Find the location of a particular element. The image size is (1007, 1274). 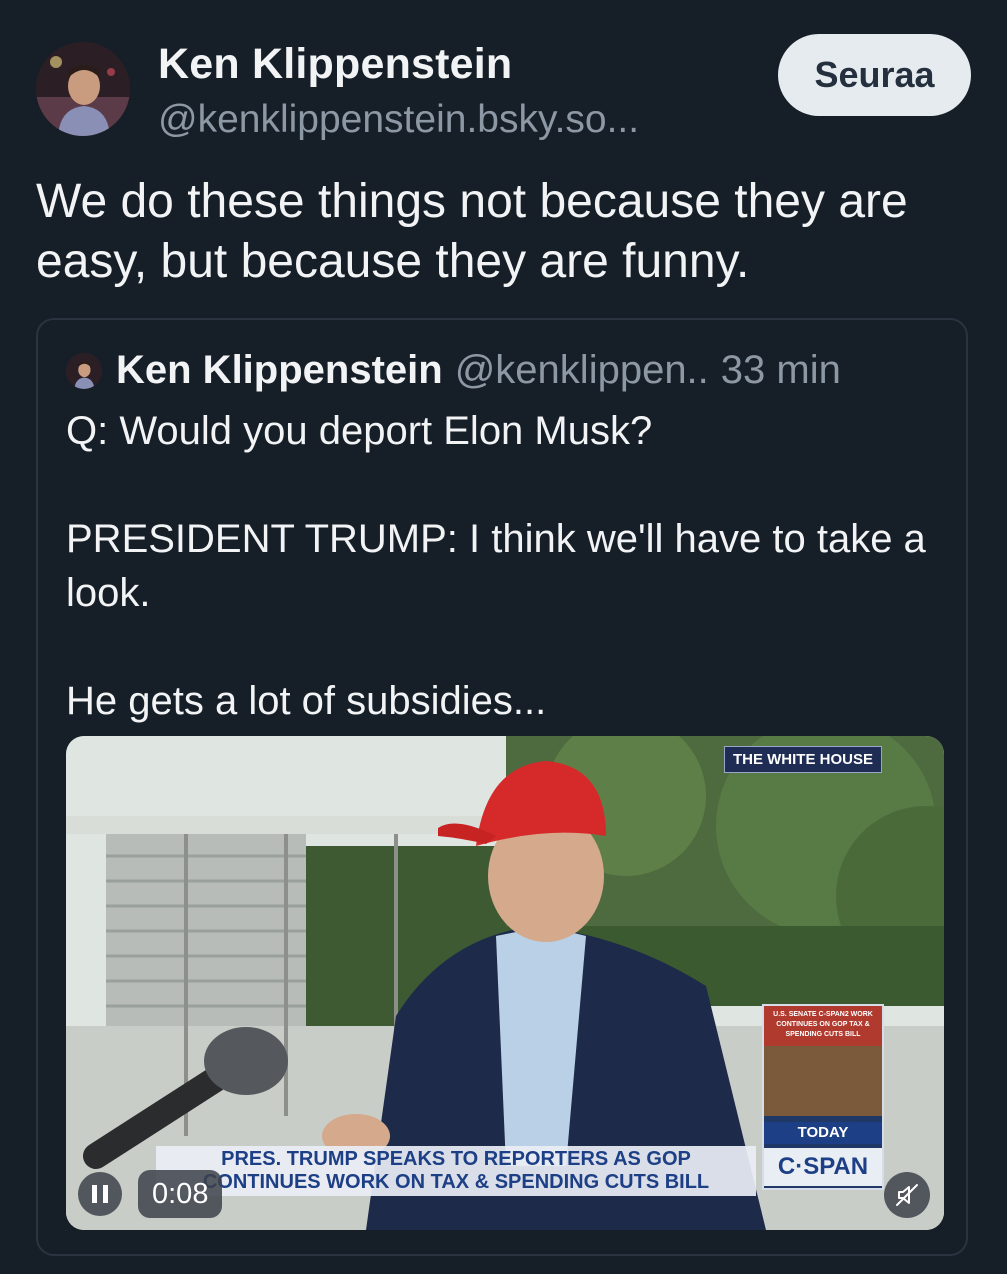

quote-author-avatar is located at coordinates (84, 371).